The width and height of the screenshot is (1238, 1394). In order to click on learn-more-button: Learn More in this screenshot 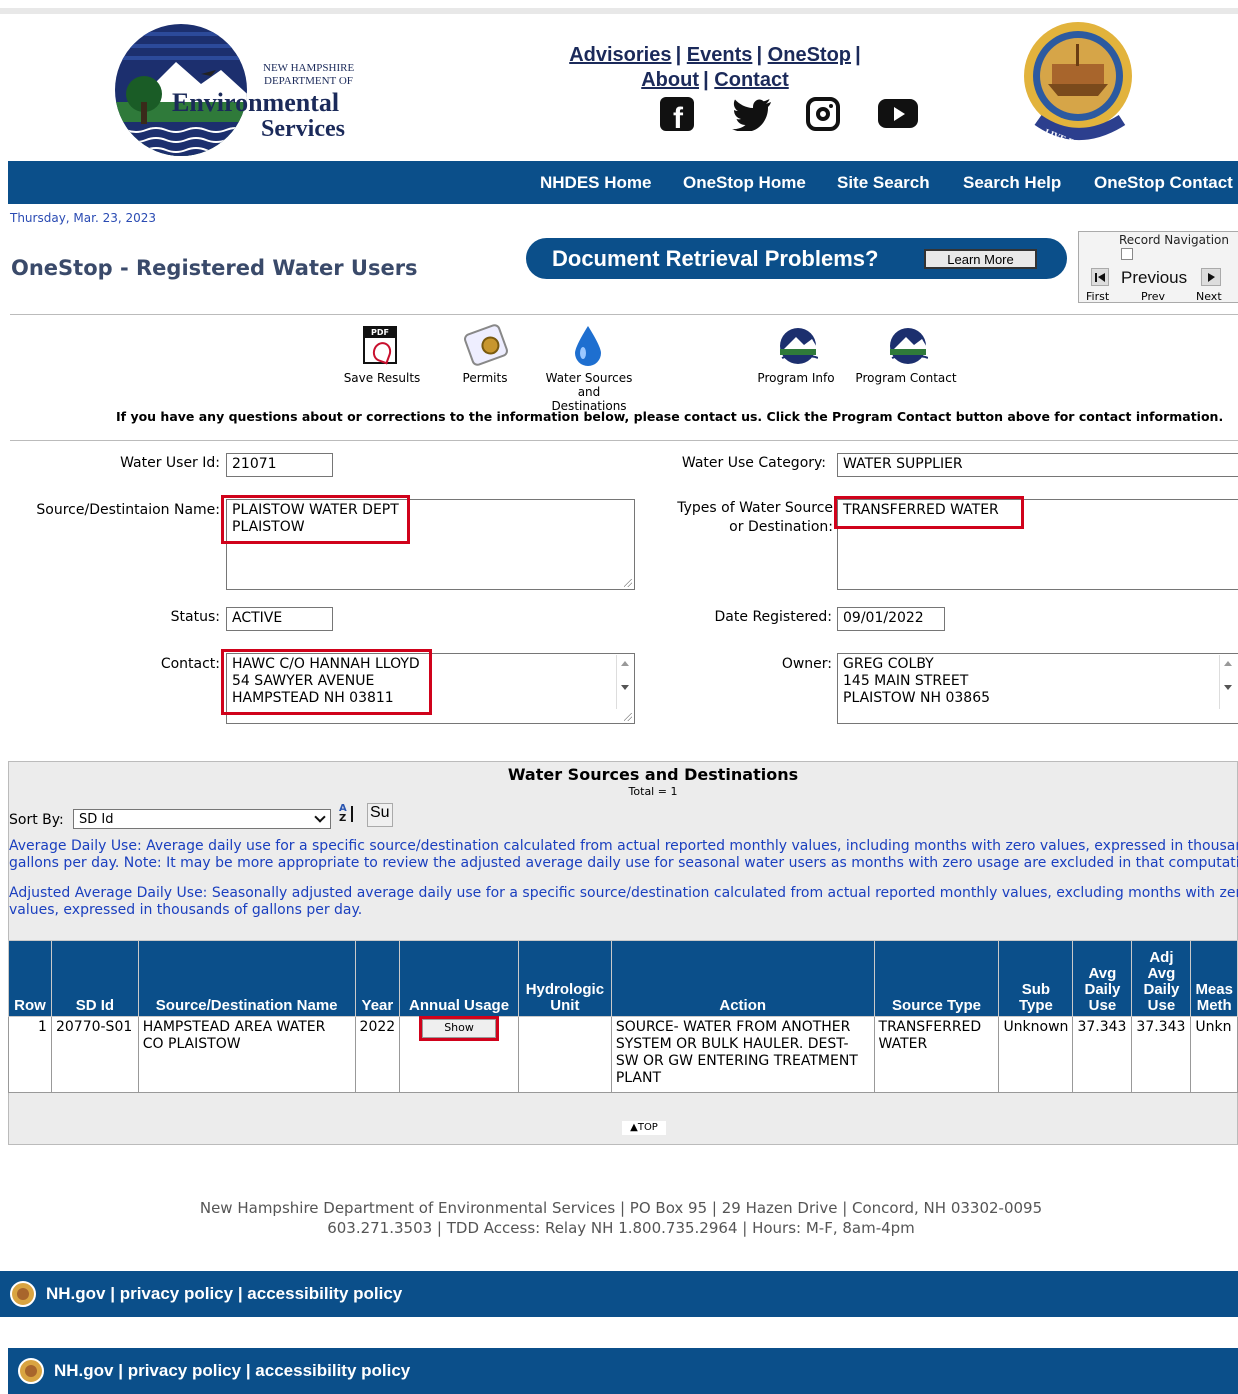, I will do `click(980, 259)`.